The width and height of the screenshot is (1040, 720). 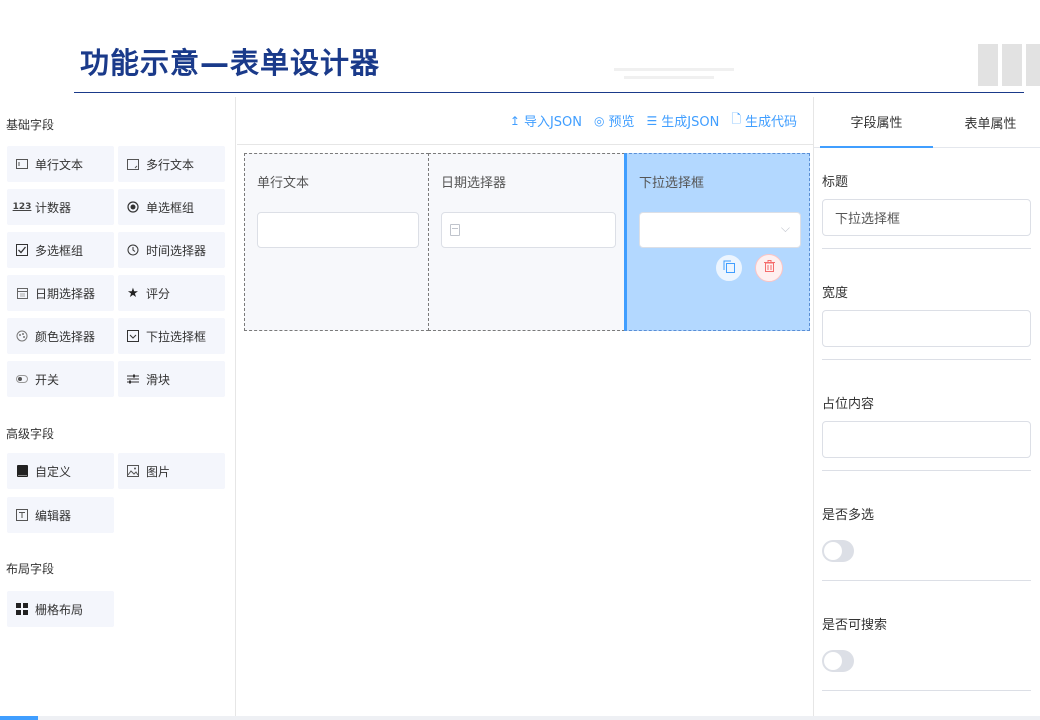 I want to click on field-item-switch: 开关, so click(x=60, y=379).